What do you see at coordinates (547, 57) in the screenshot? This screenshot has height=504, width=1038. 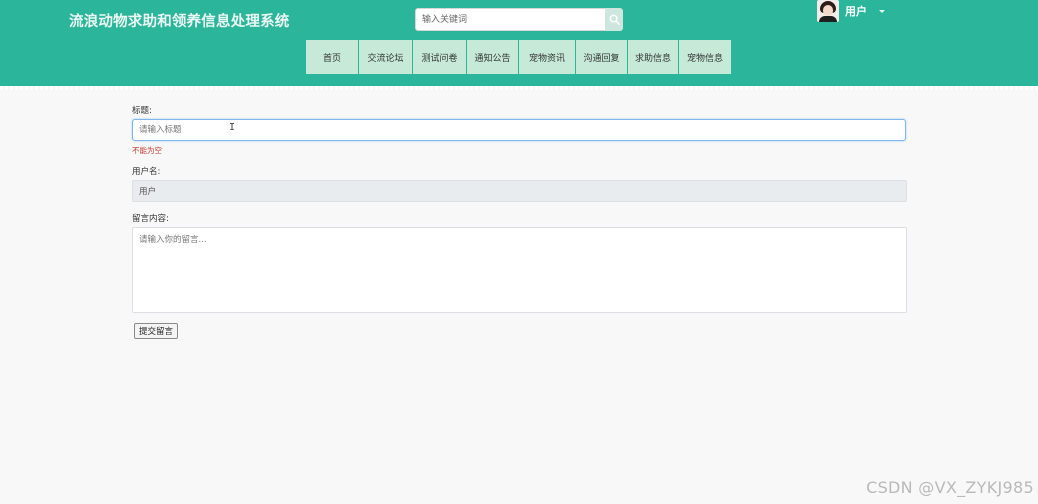 I see `nav-item-pet-news: 宠物资讯` at bounding box center [547, 57].